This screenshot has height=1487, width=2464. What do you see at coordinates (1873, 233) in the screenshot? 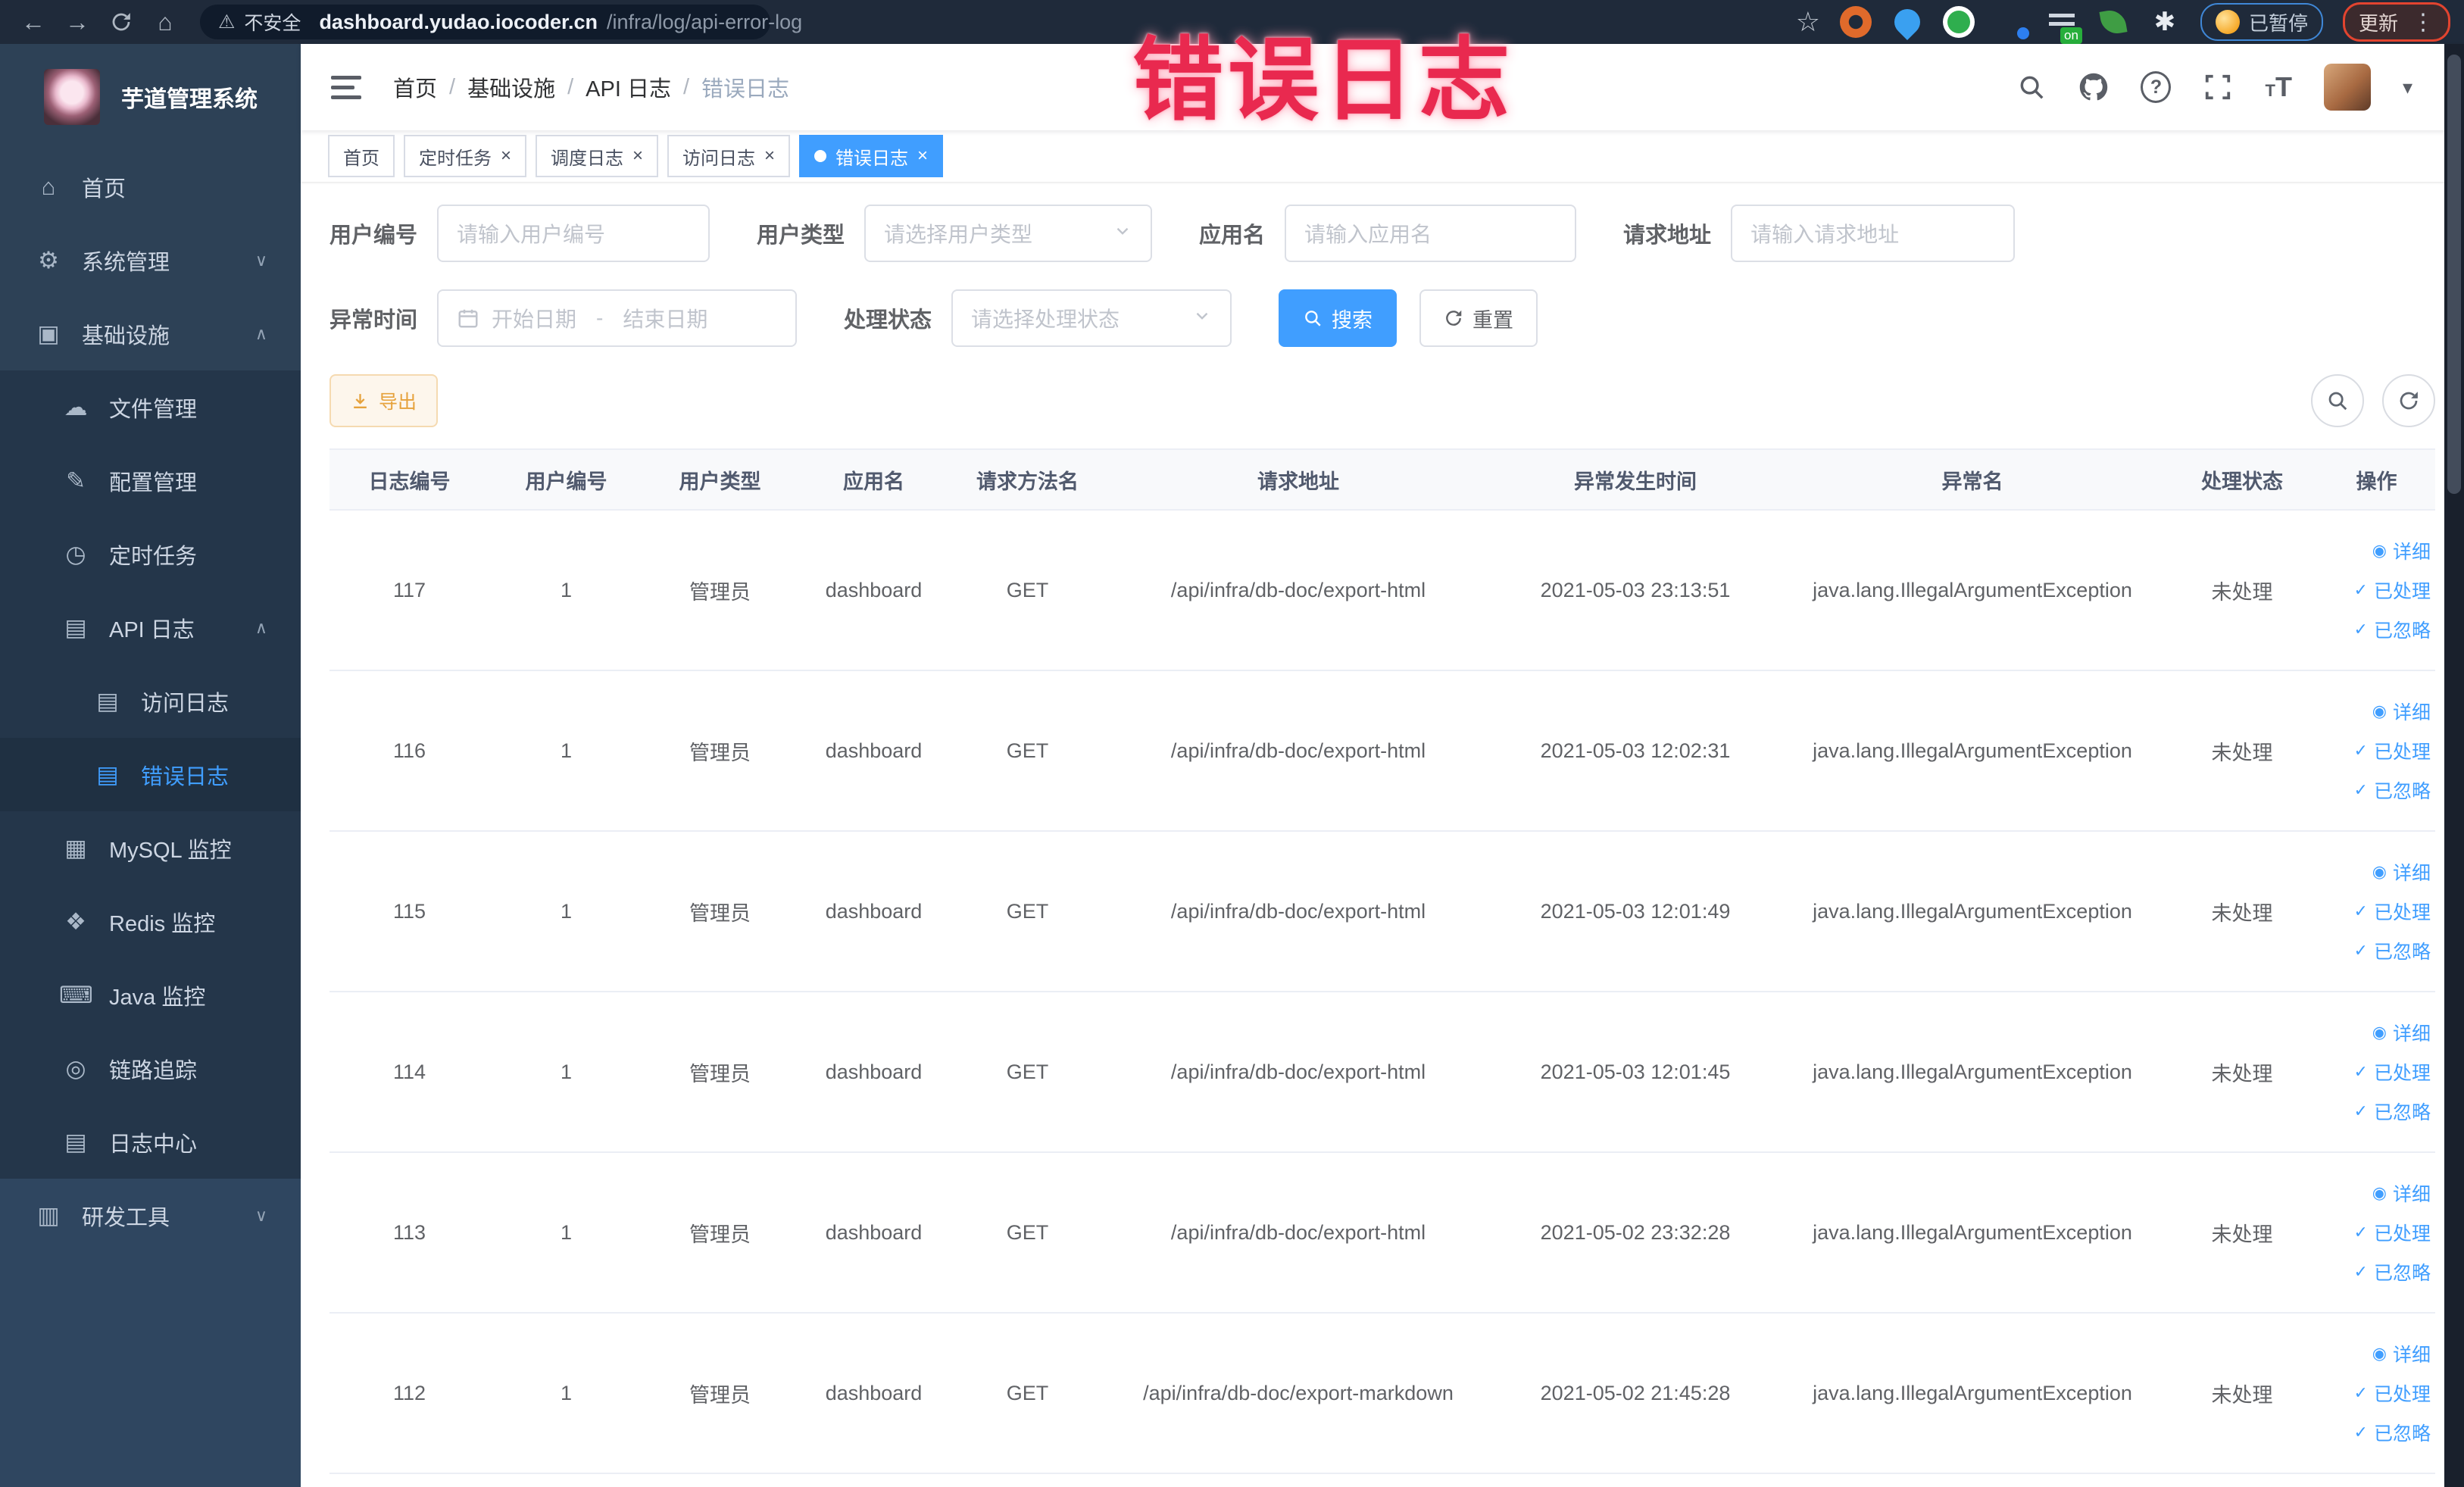
I see `request-url-input: 请输入请求地址` at bounding box center [1873, 233].